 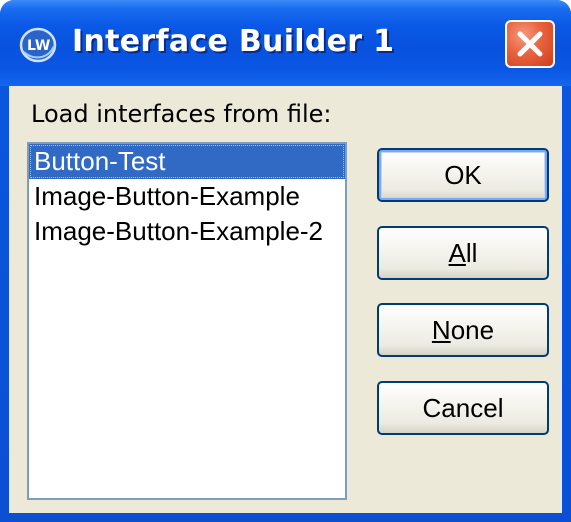 What do you see at coordinates (187, 196) in the screenshot?
I see `list-item: Image-Button-Example` at bounding box center [187, 196].